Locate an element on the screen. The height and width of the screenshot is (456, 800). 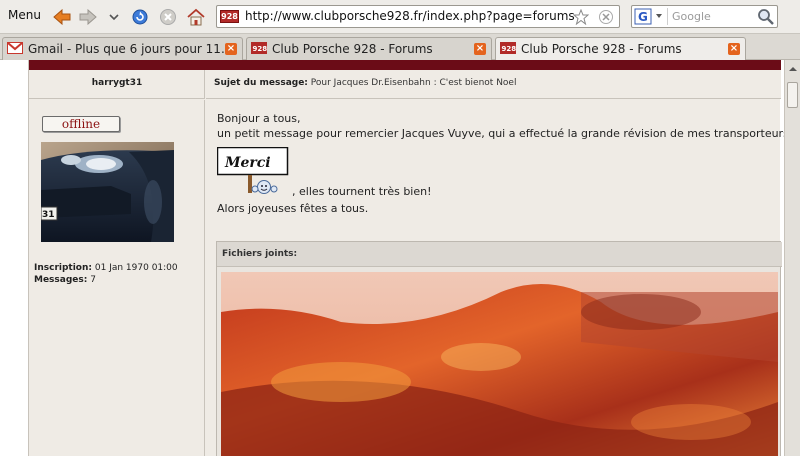
inscription-value: 01 Jan 1970 01:00 is located at coordinates (136, 268).